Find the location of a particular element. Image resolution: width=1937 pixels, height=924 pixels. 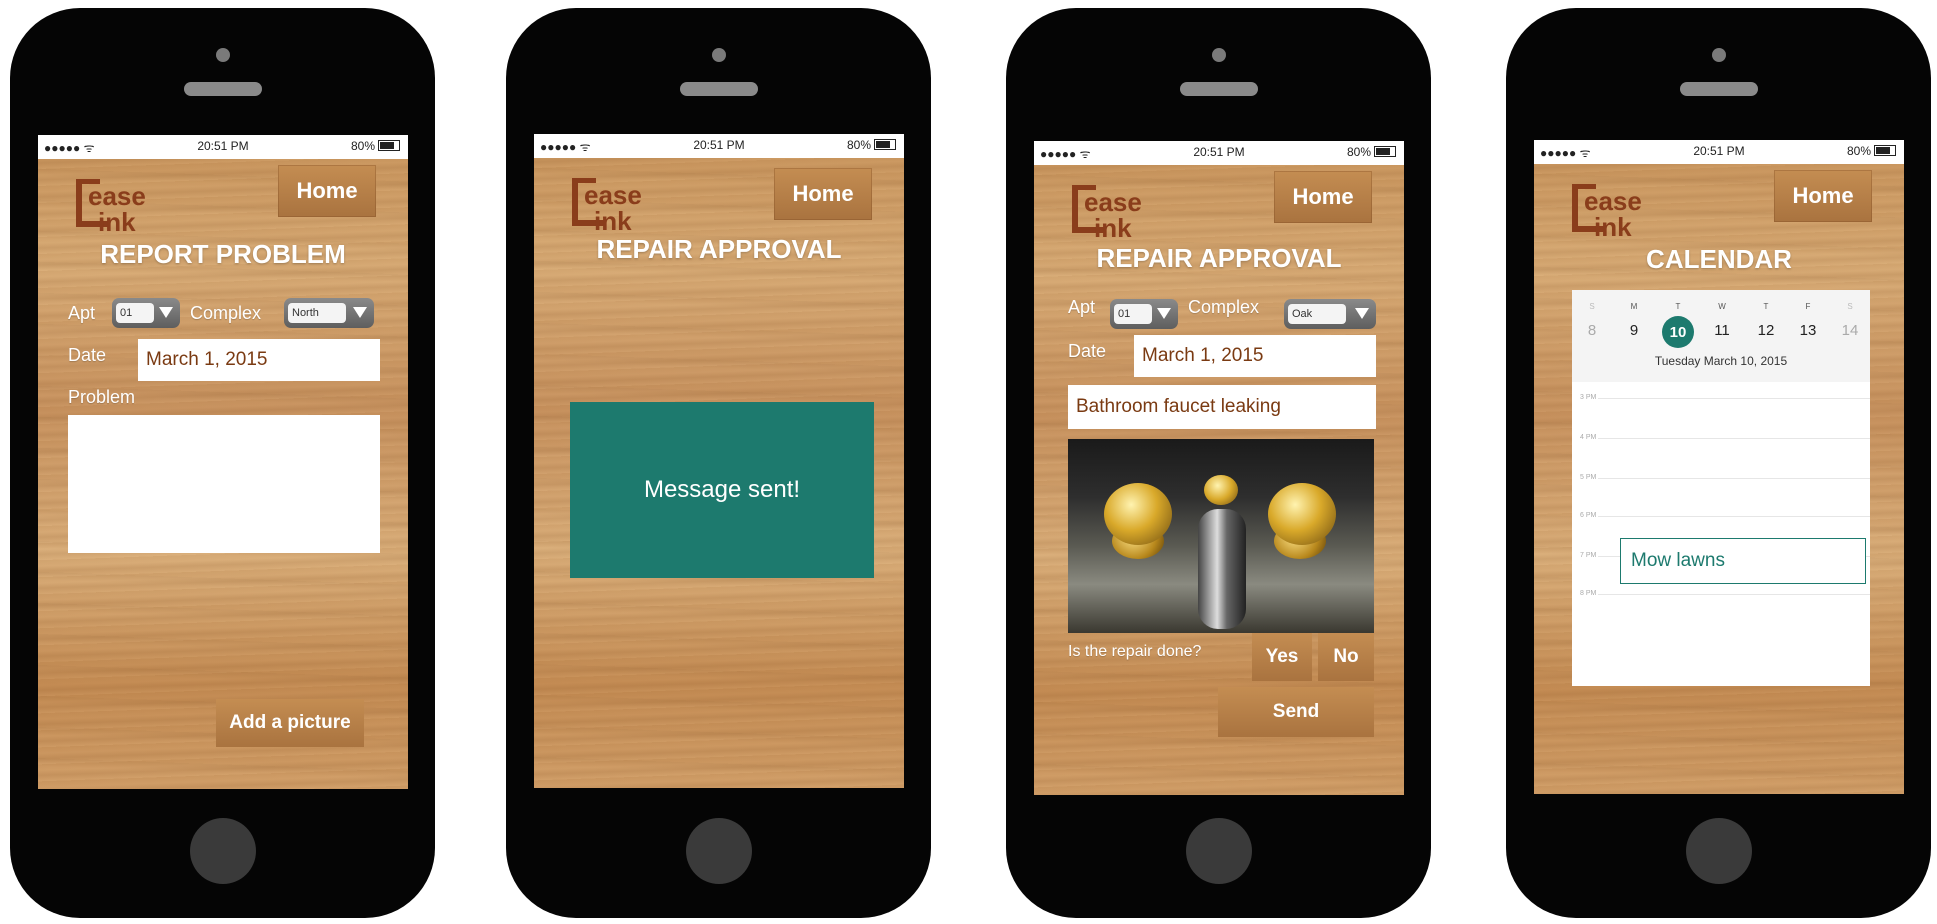

no-button: No is located at coordinates (1346, 657).